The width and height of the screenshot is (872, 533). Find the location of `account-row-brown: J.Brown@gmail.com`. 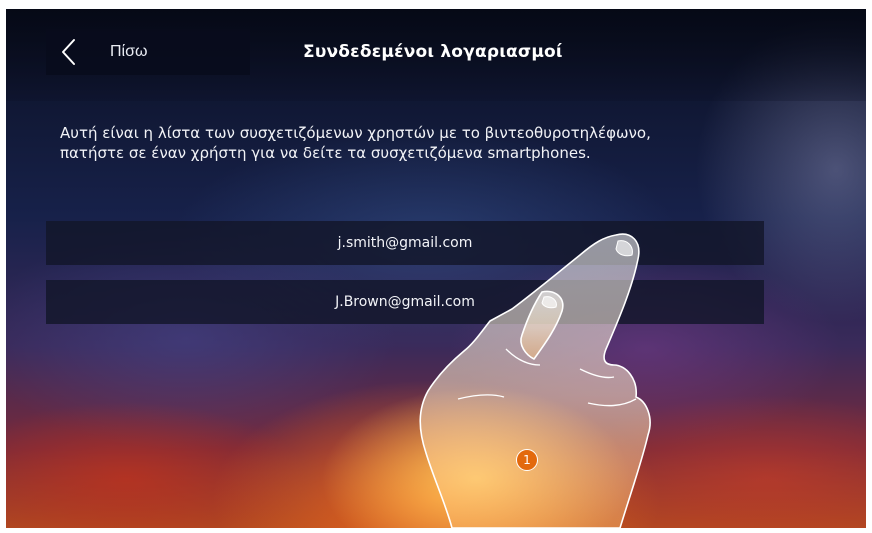

account-row-brown: J.Brown@gmail.com is located at coordinates (405, 302).